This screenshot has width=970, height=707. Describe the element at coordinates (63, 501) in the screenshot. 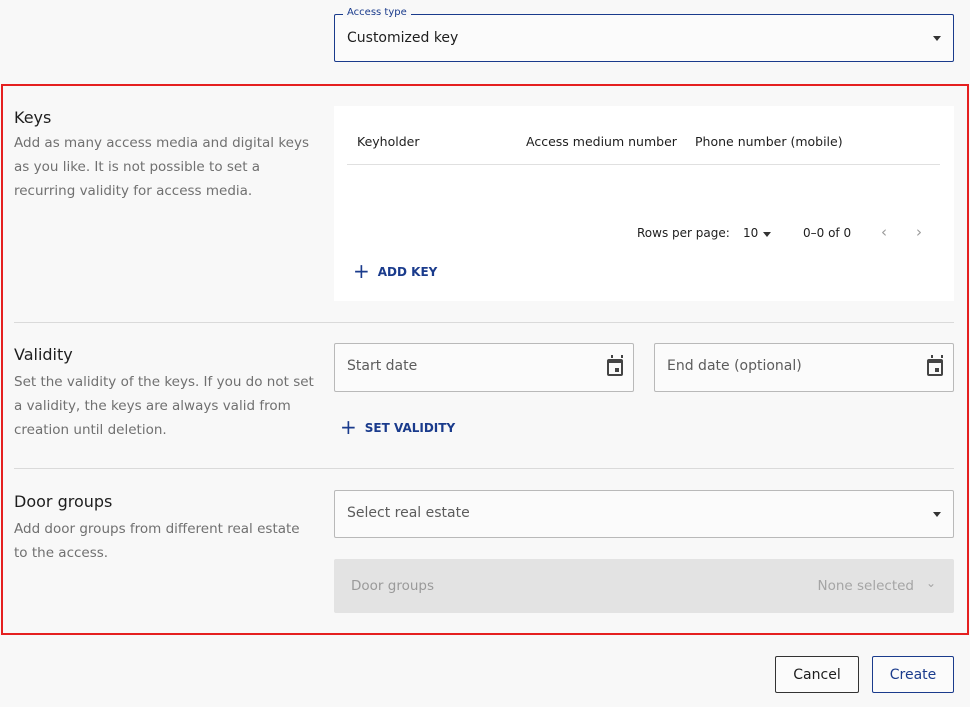

I see `door-groups-title: Door groups` at that location.